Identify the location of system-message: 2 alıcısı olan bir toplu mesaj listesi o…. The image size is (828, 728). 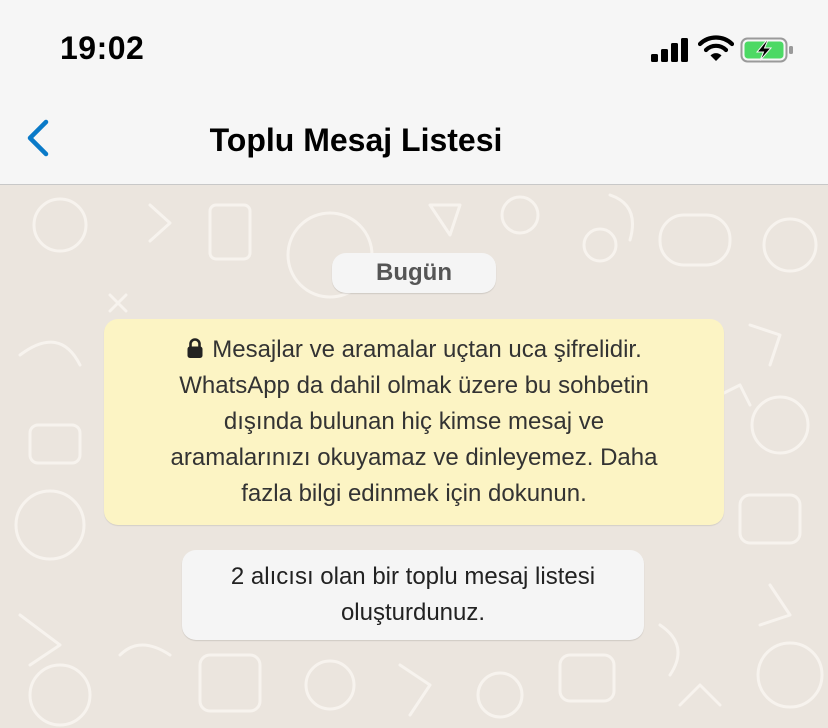
(413, 595).